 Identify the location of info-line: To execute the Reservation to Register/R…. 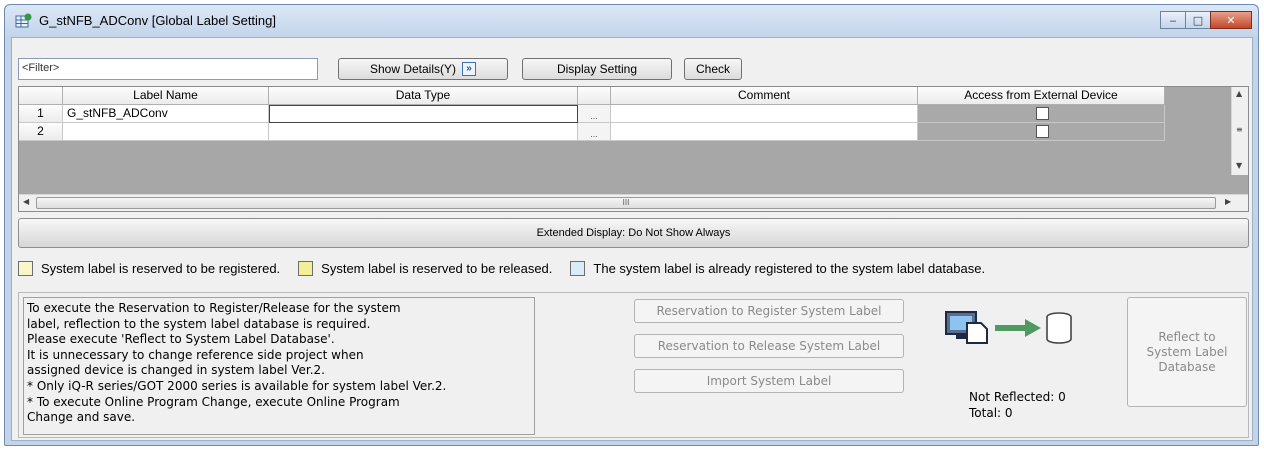
(214, 308).